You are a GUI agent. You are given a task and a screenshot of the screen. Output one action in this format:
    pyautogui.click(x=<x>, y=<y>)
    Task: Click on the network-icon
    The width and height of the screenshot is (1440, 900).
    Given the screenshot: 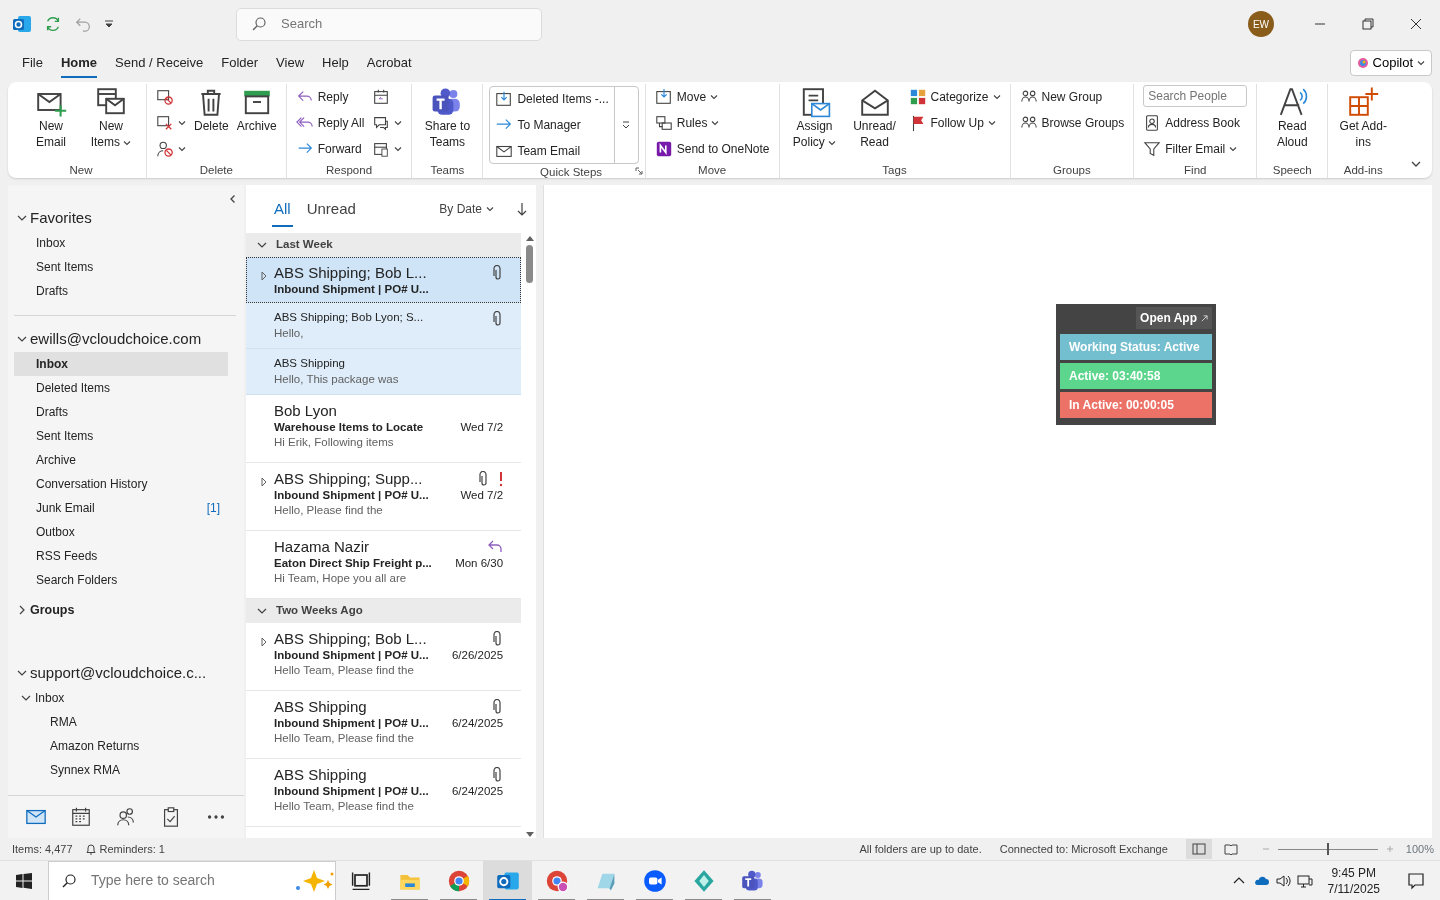 What is the action you would take?
    pyautogui.click(x=1304, y=880)
    